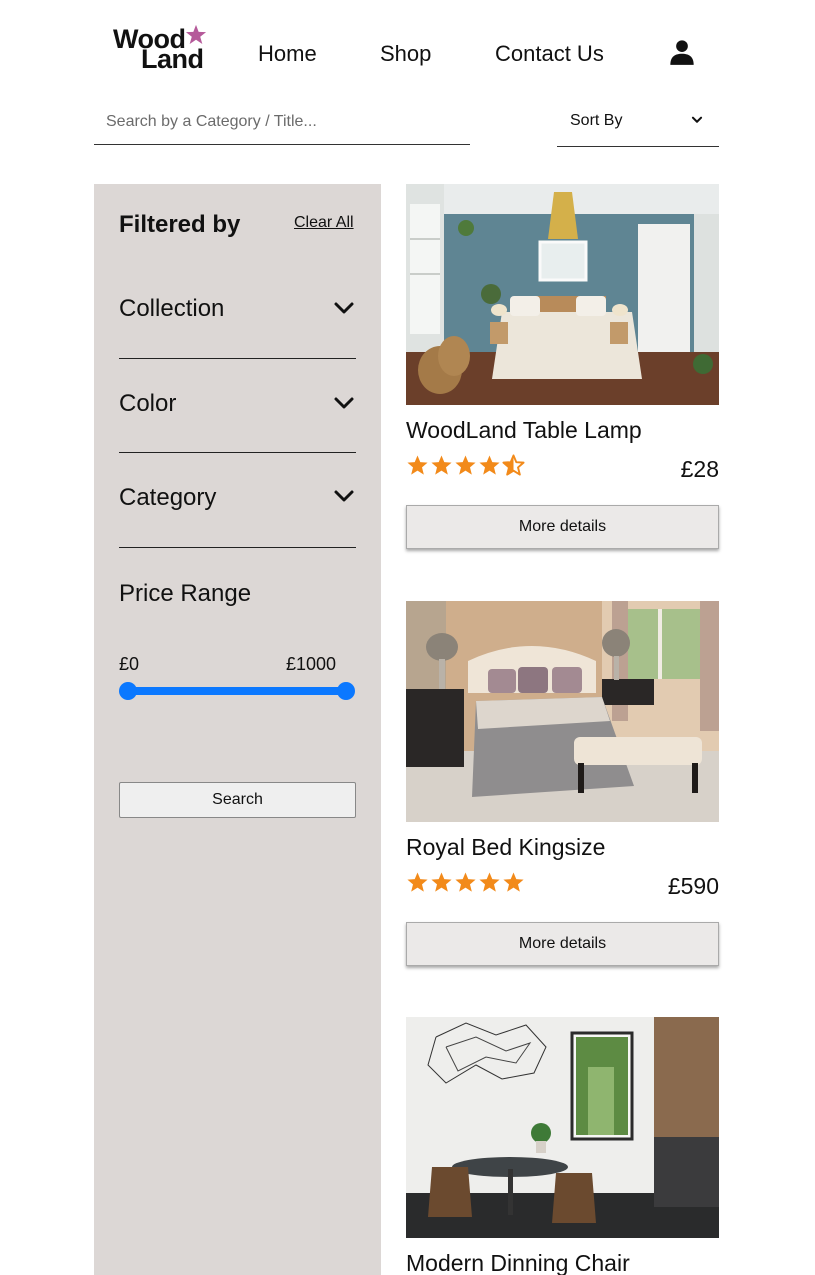  I want to click on product-price: £28, so click(699, 469).